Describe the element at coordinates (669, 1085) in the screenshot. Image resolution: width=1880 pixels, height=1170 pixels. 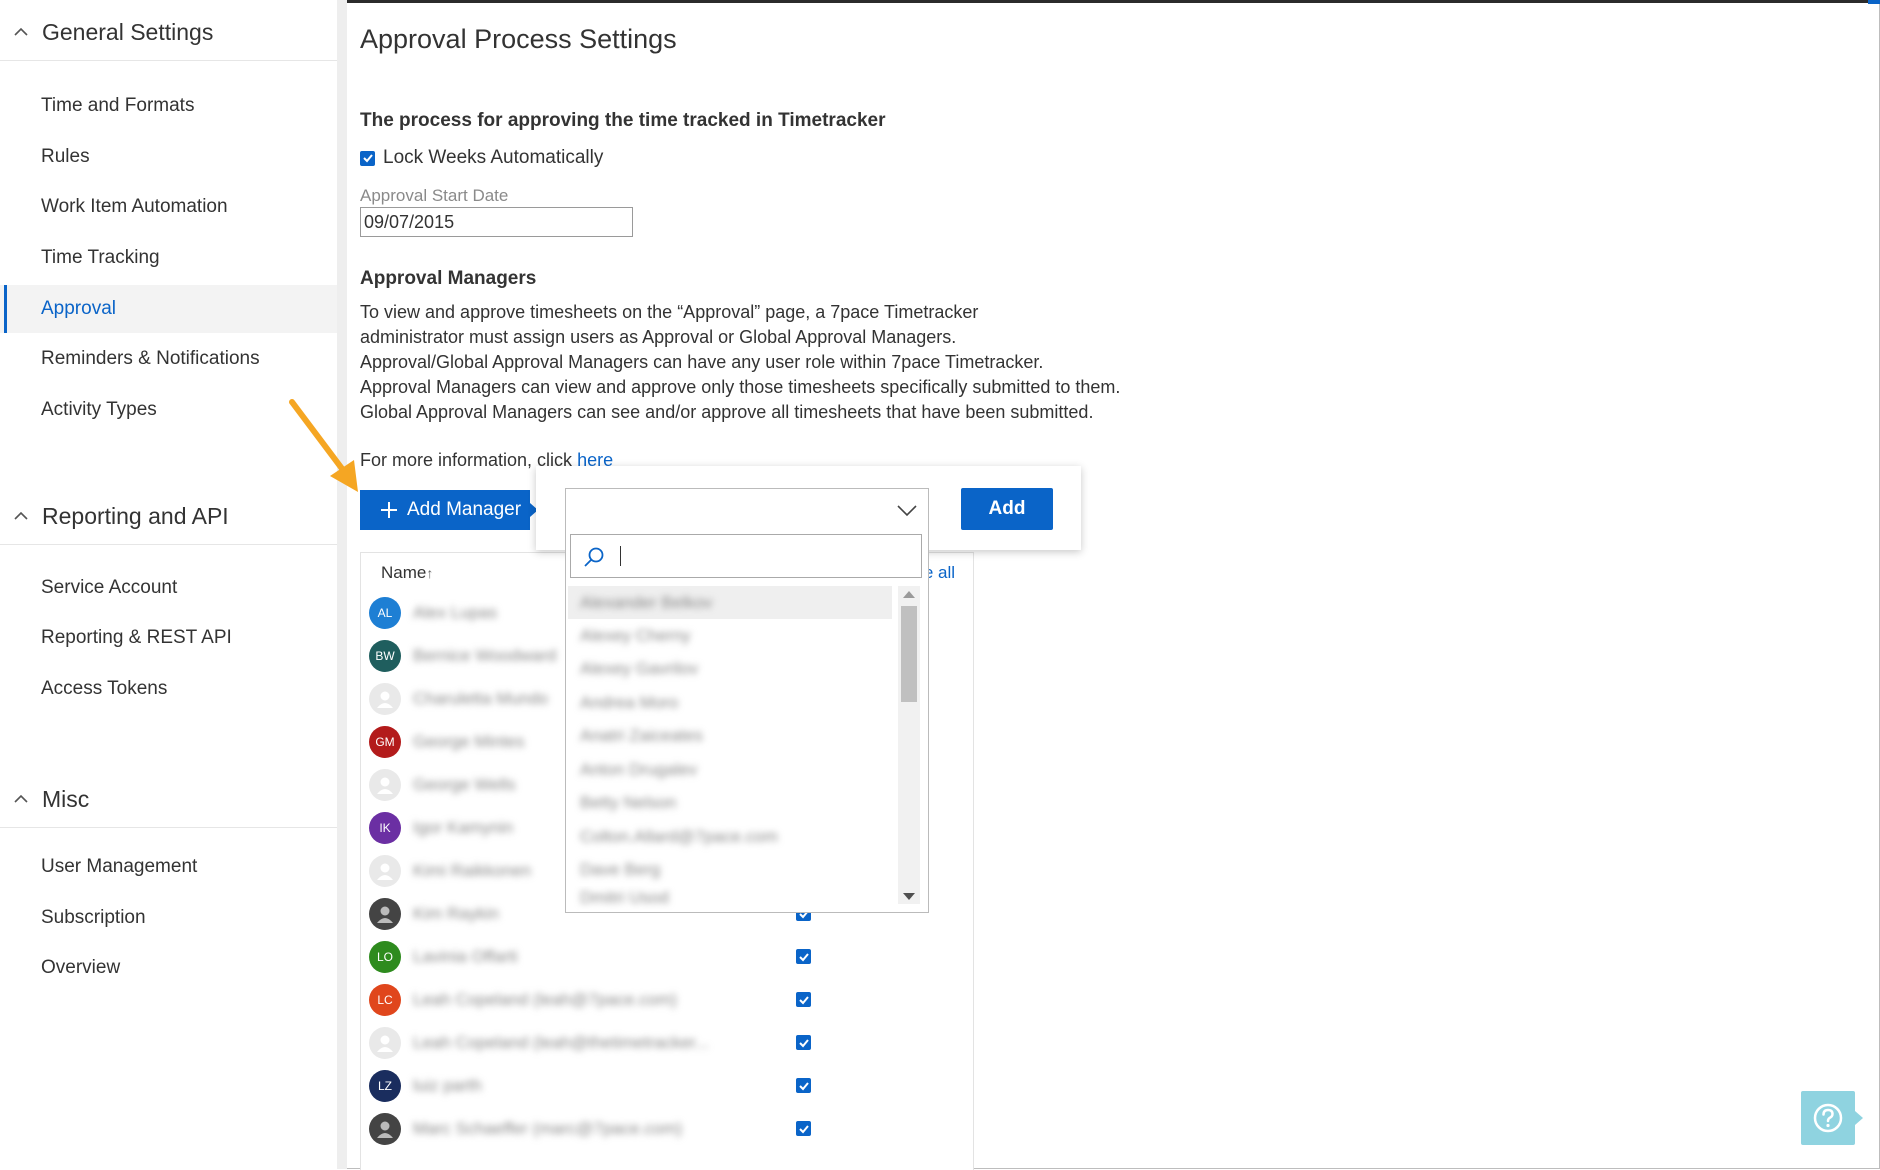
I see `table-row: LZ luiz parth` at that location.